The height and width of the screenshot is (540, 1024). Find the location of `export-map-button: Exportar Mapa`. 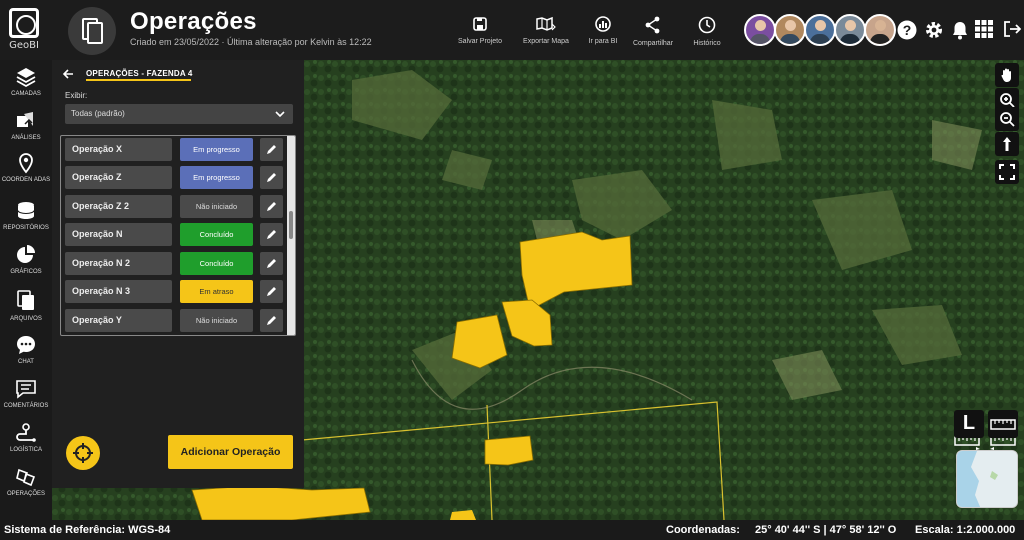

export-map-button: Exportar Mapa is located at coordinates (546, 30).